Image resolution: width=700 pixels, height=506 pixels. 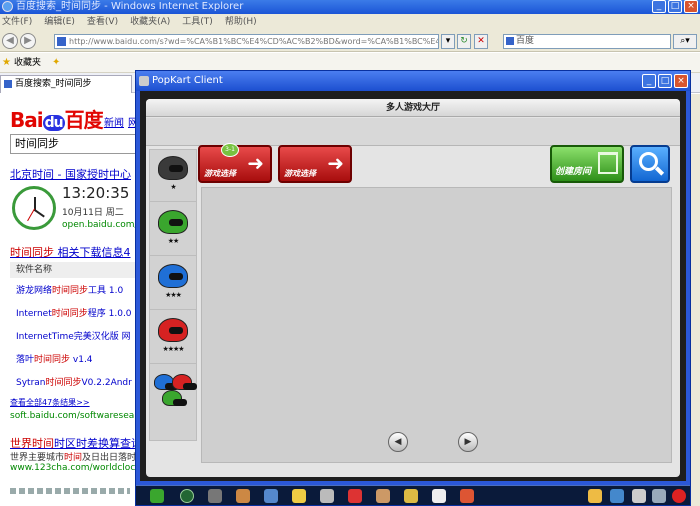 I want to click on add-favorite-icon: ✦, so click(x=56, y=63).